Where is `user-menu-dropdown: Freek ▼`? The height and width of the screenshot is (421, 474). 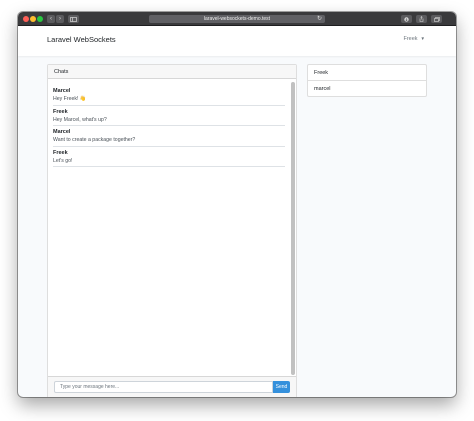
user-menu-dropdown: Freek ▼ is located at coordinates (414, 39).